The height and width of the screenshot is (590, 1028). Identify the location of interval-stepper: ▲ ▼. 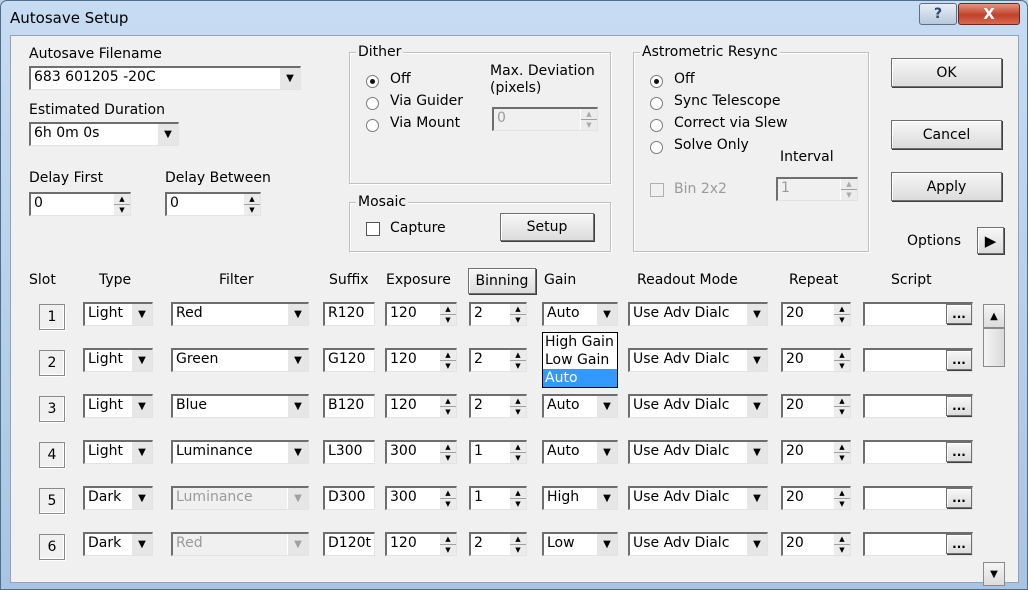
(848, 189).